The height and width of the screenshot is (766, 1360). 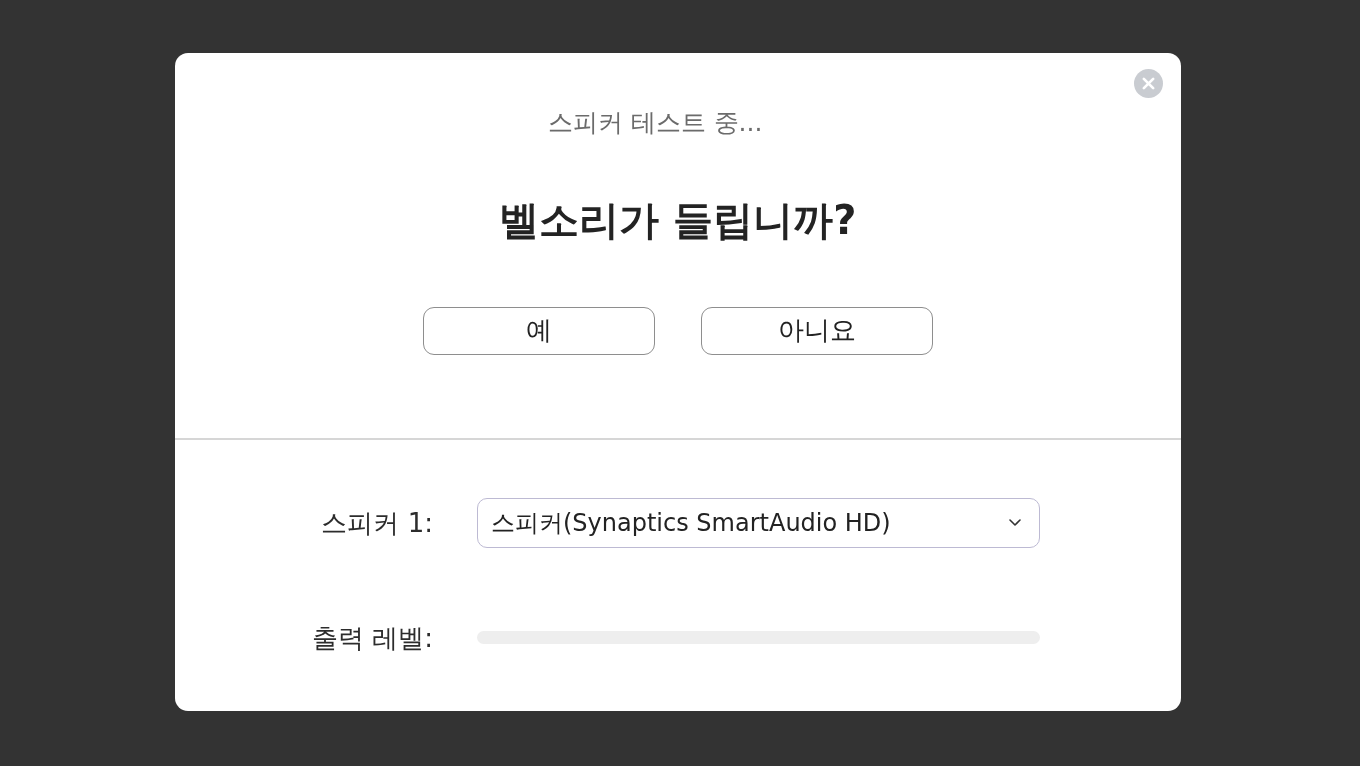 I want to click on speaker-label: 스피커 1:, so click(x=377, y=522).